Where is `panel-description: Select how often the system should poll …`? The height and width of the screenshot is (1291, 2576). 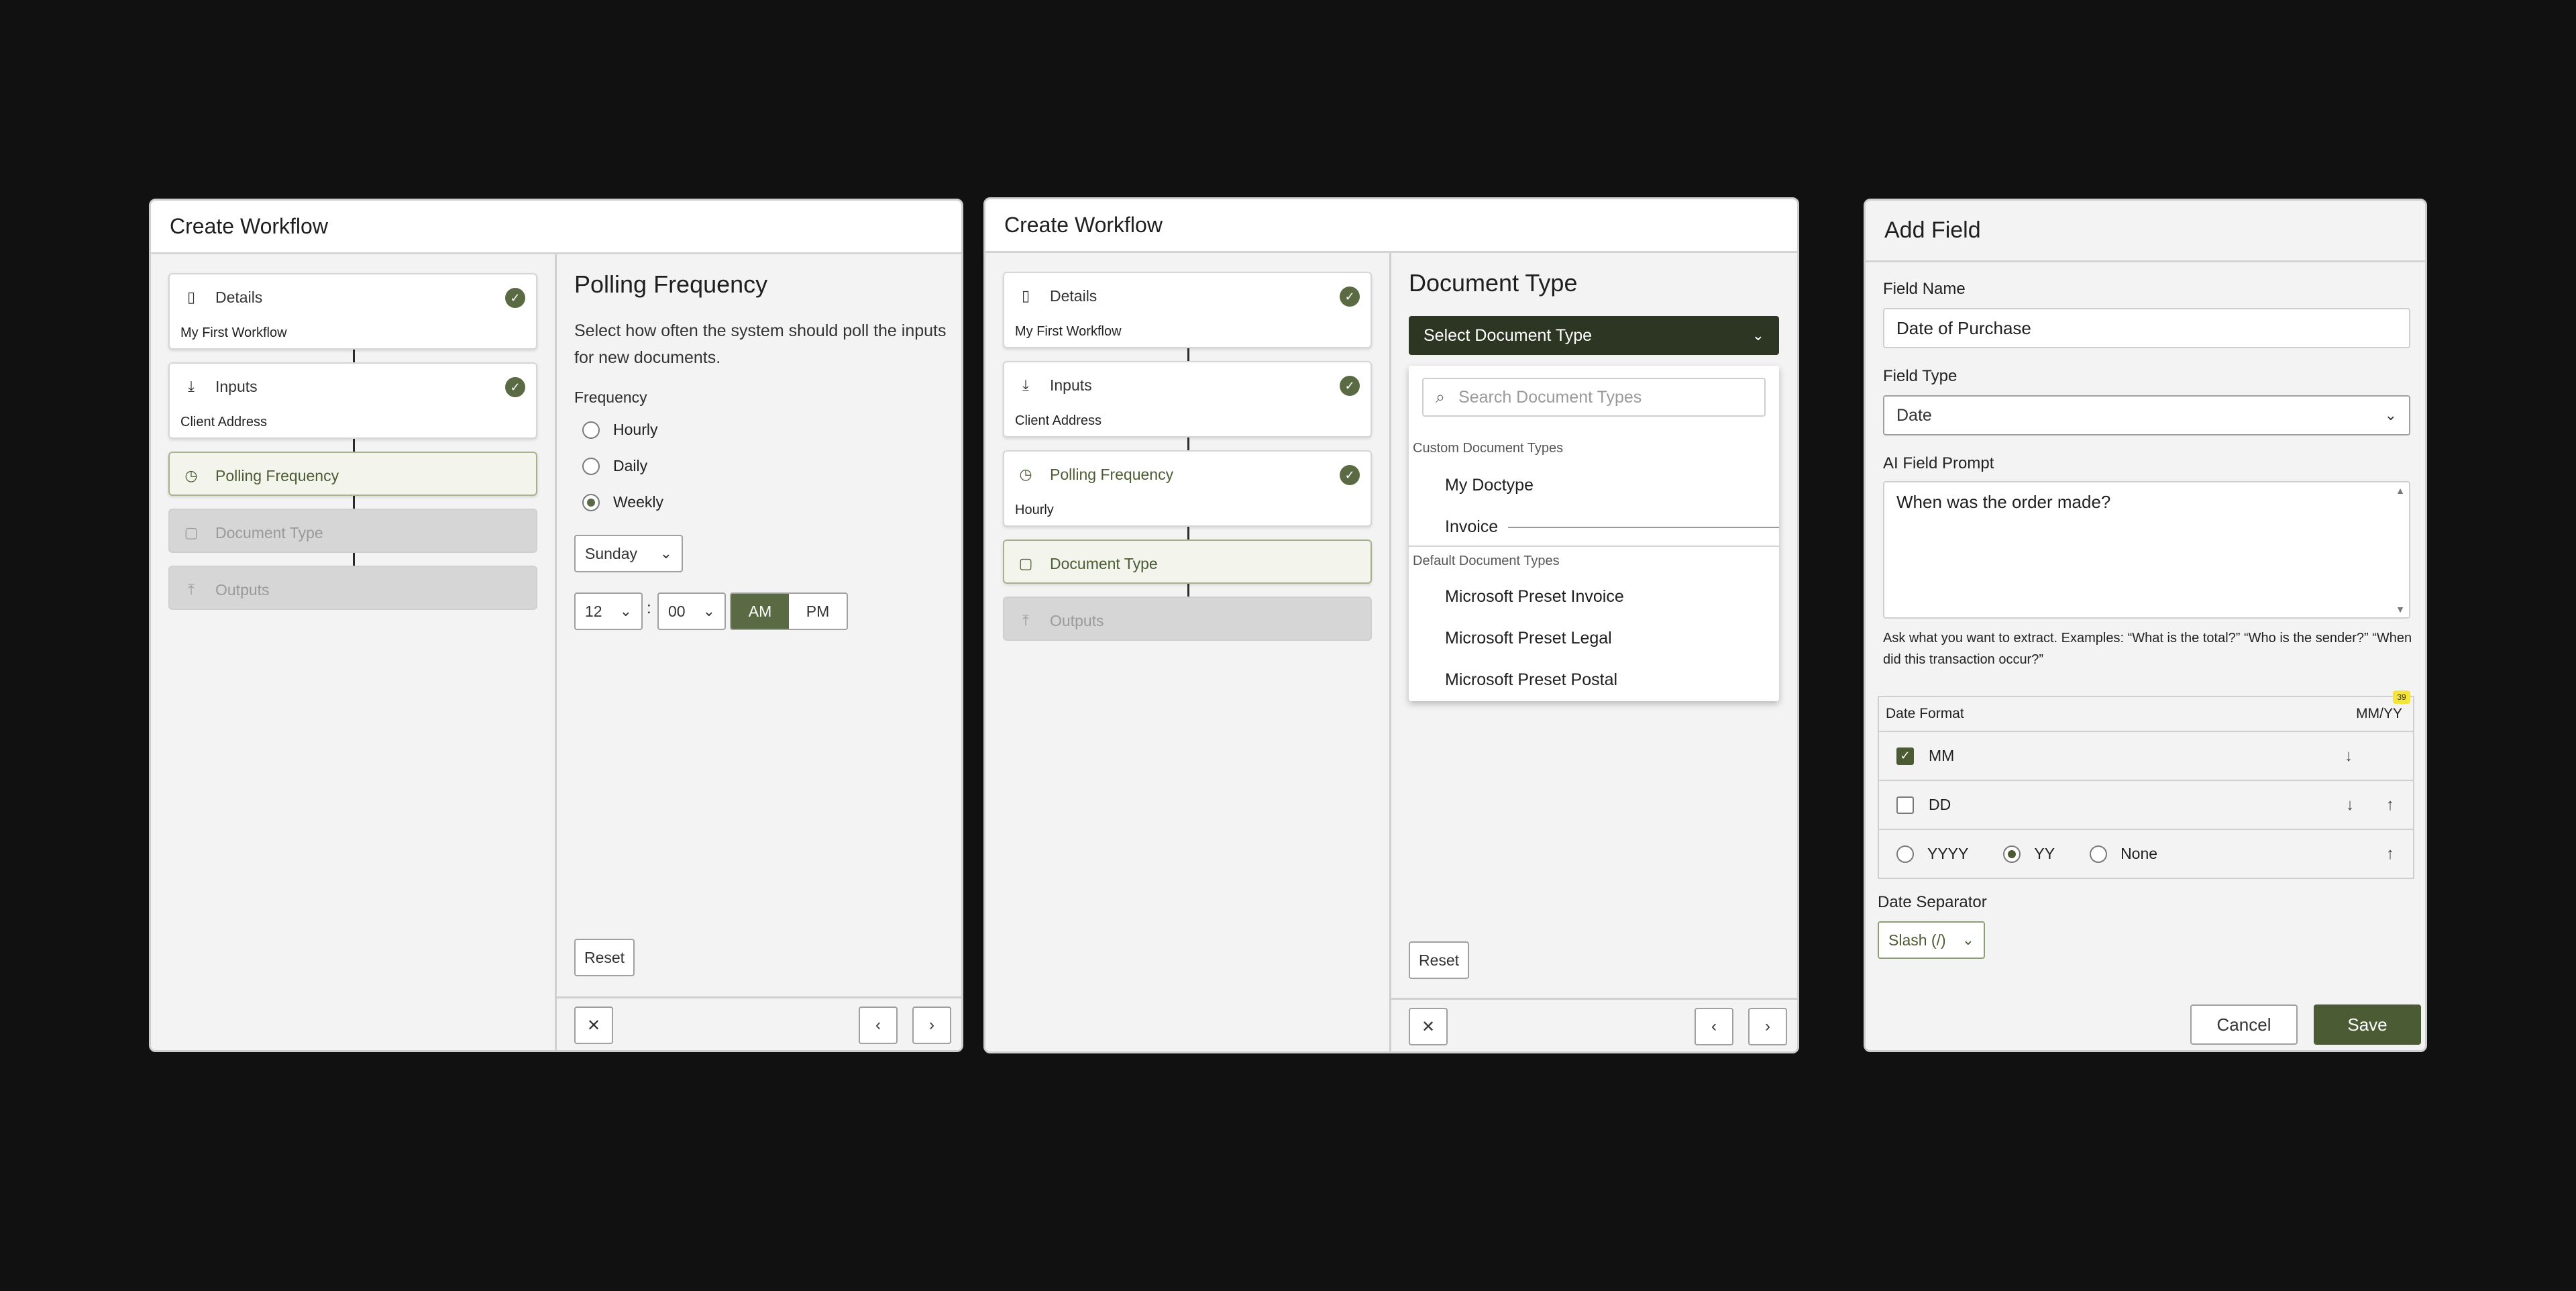
panel-description: Select how often the system should poll … is located at coordinates (760, 344).